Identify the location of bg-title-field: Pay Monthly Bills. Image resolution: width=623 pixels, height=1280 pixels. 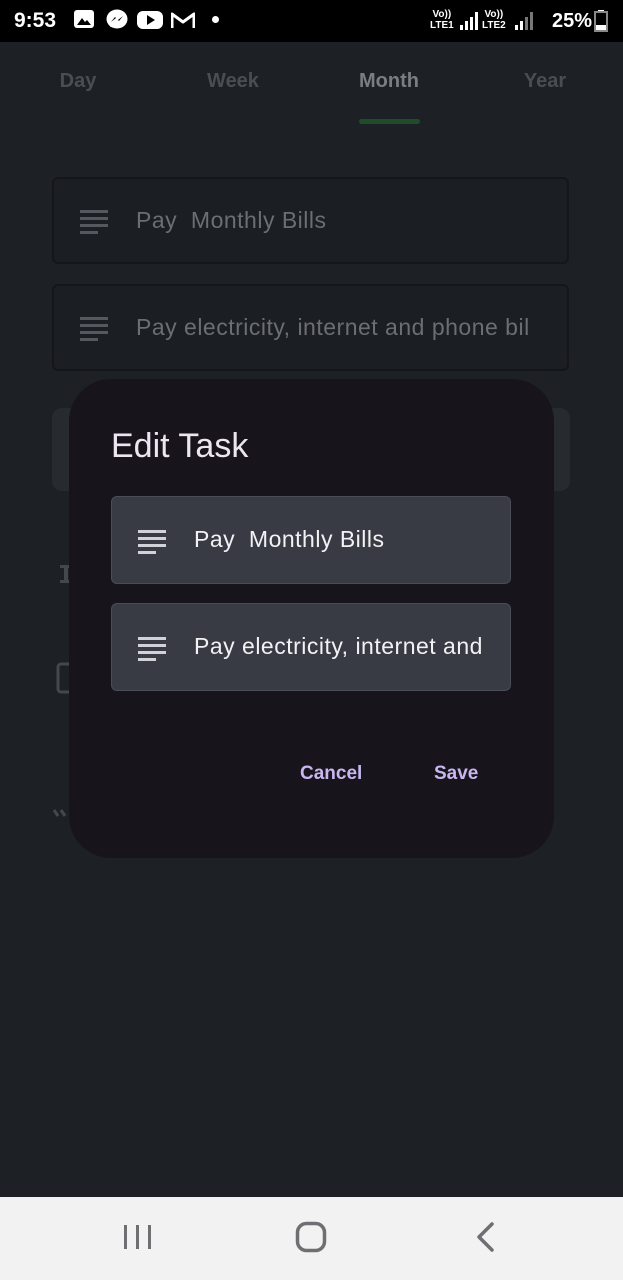
(310, 220).